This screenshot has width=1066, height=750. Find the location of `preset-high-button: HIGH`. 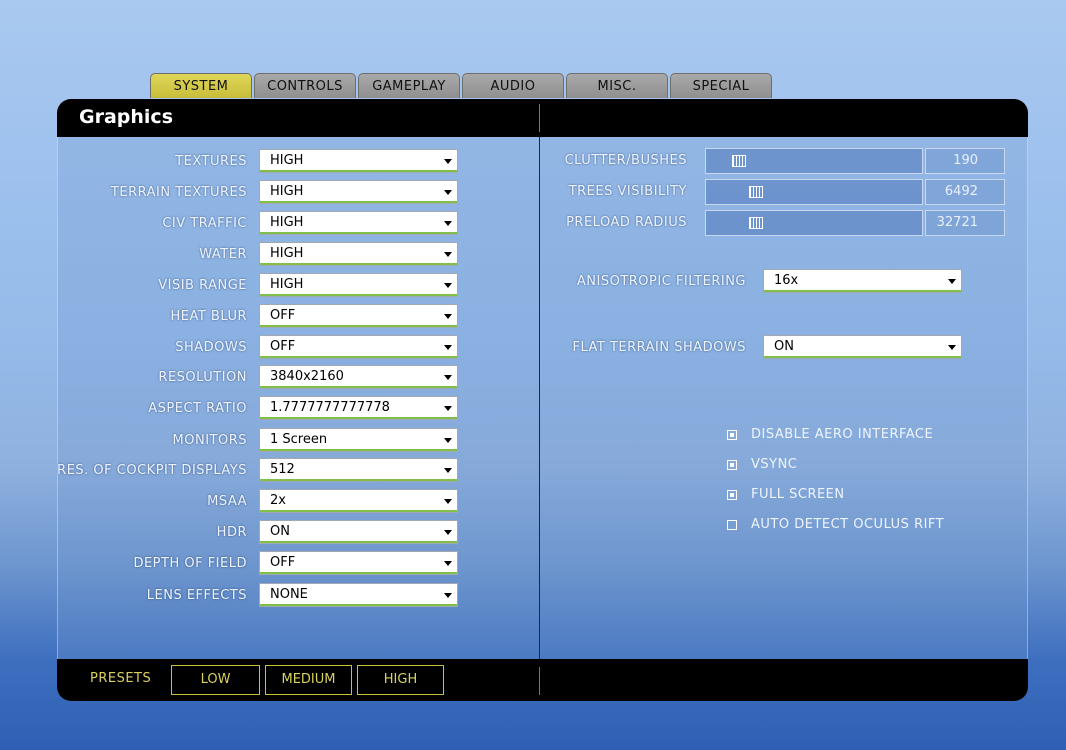

preset-high-button: HIGH is located at coordinates (400, 680).